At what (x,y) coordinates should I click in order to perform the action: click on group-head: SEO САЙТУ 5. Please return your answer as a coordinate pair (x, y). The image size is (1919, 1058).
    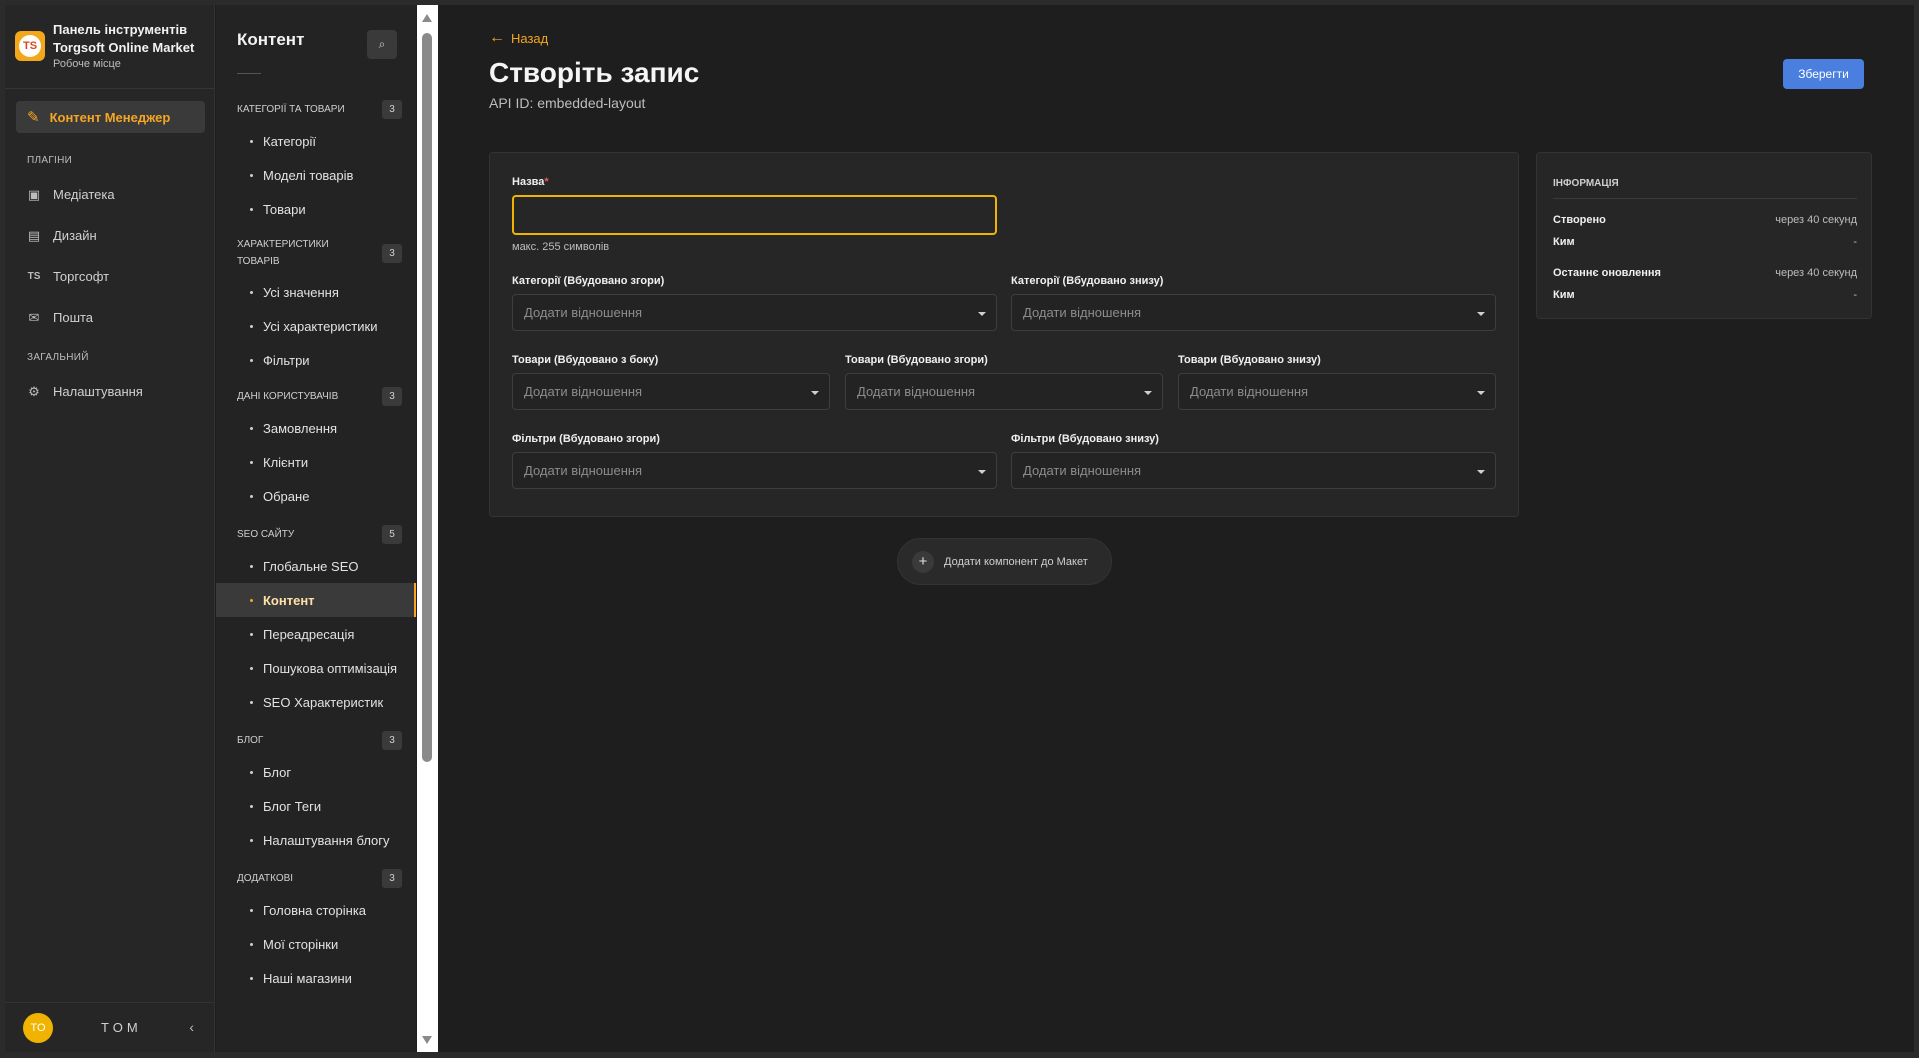
    Looking at the image, I should click on (316, 534).